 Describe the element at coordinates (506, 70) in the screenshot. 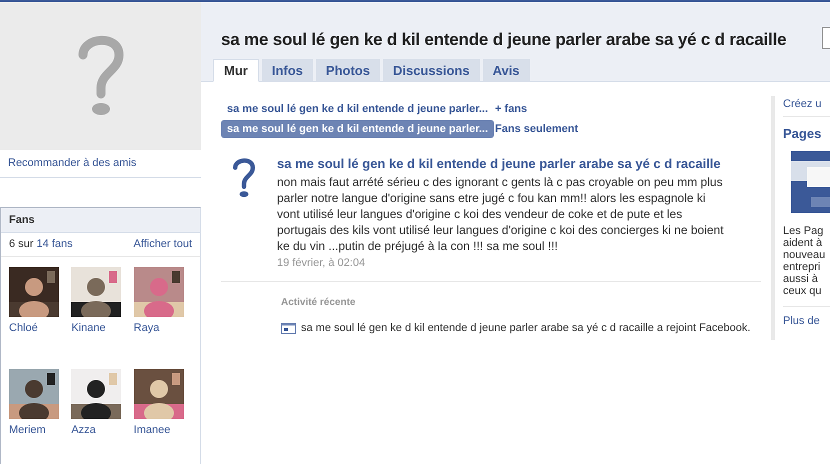

I see `tab: Avis` at that location.